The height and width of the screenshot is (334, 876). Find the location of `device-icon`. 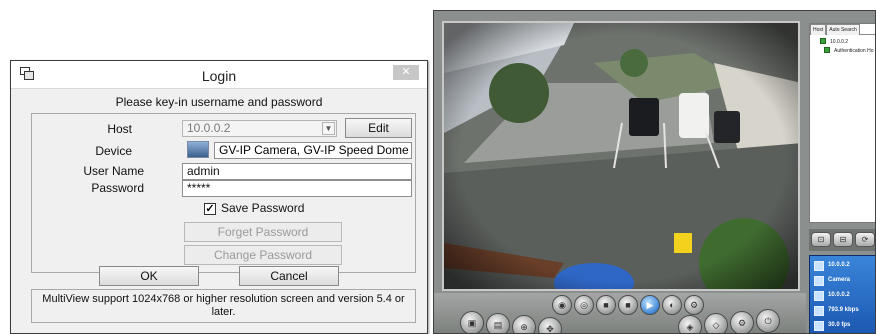

device-icon is located at coordinates (198, 149).